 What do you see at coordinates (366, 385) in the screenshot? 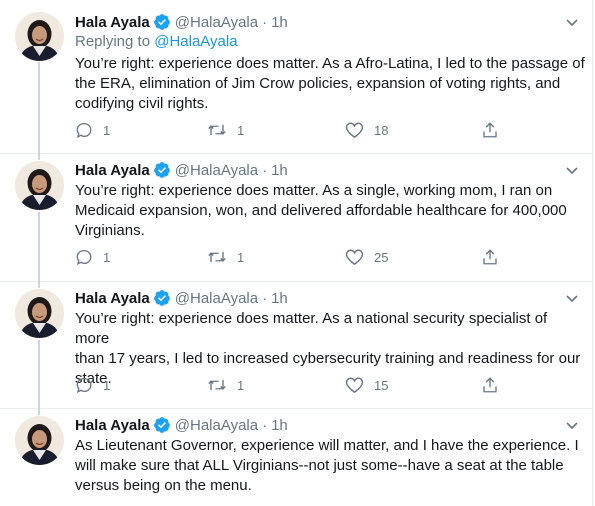
I see `like-button: 15` at bounding box center [366, 385].